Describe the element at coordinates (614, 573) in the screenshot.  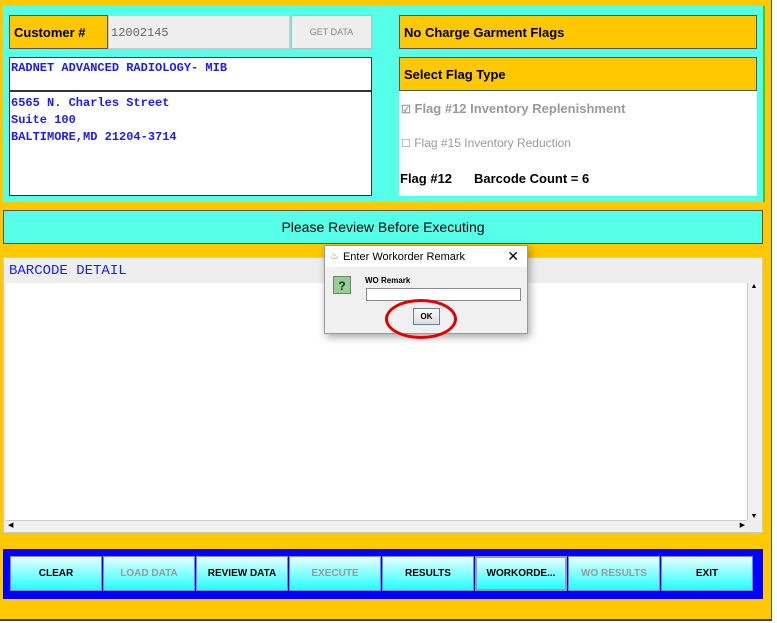
I see `wo-results-button: WO RESULTS` at that location.